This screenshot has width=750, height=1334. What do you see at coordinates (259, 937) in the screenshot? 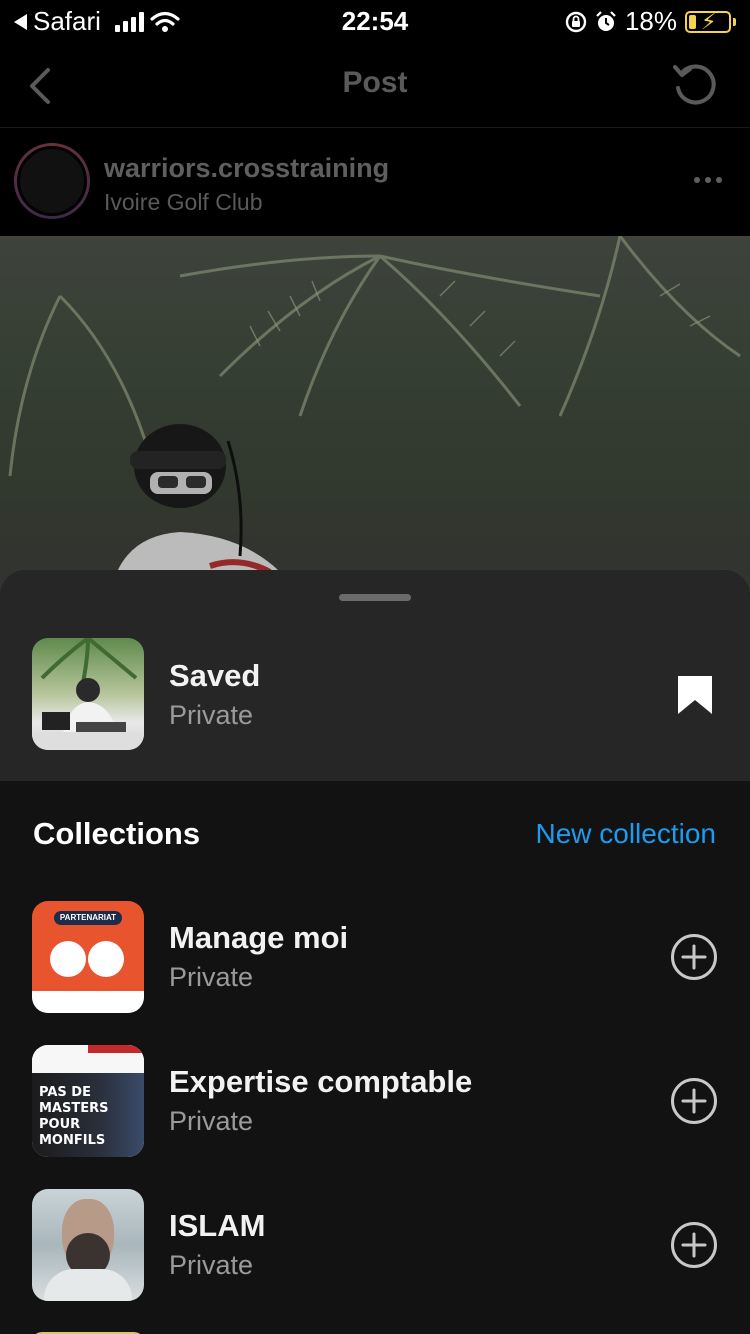
I see `collection-title: Manage moi` at bounding box center [259, 937].